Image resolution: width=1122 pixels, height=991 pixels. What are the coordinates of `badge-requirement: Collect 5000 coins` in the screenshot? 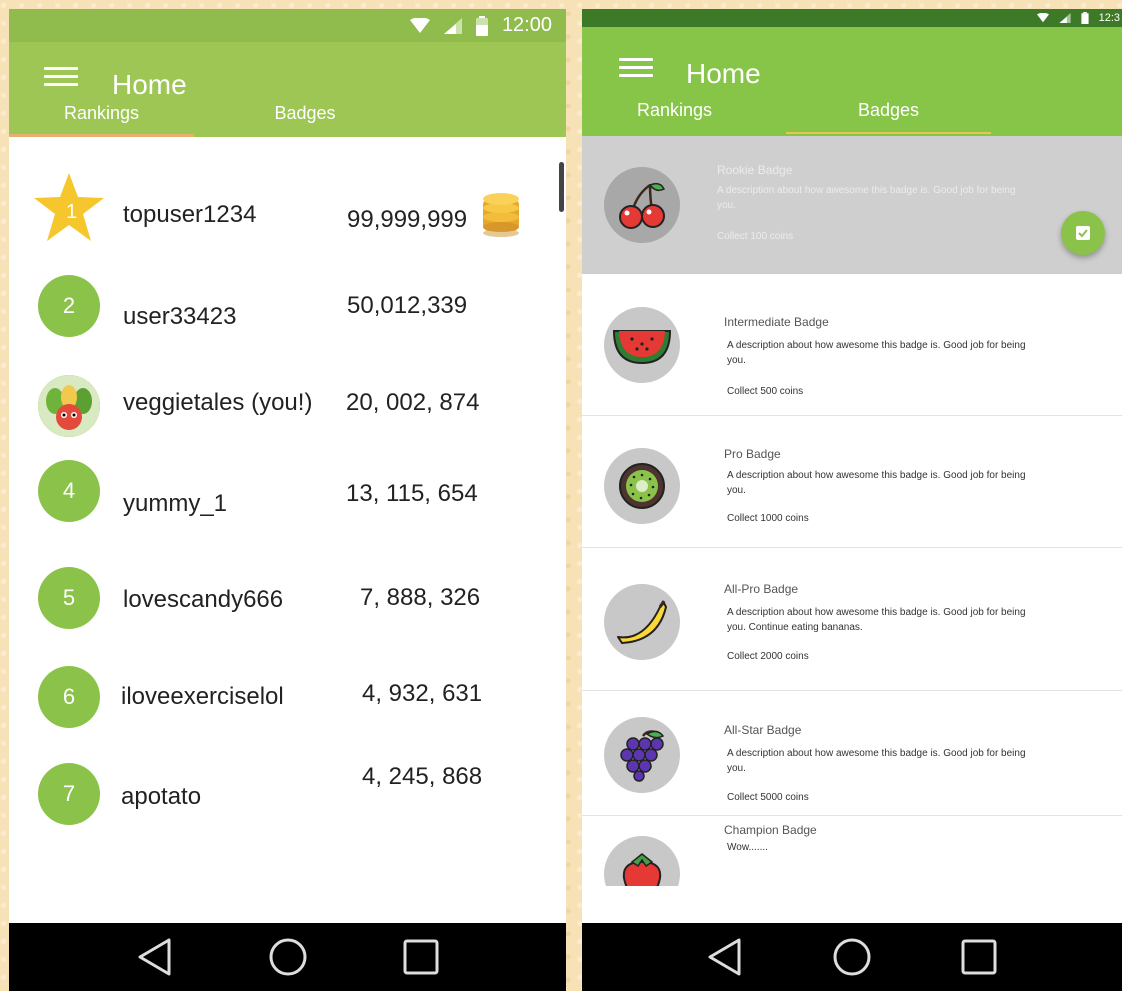 It's located at (768, 797).